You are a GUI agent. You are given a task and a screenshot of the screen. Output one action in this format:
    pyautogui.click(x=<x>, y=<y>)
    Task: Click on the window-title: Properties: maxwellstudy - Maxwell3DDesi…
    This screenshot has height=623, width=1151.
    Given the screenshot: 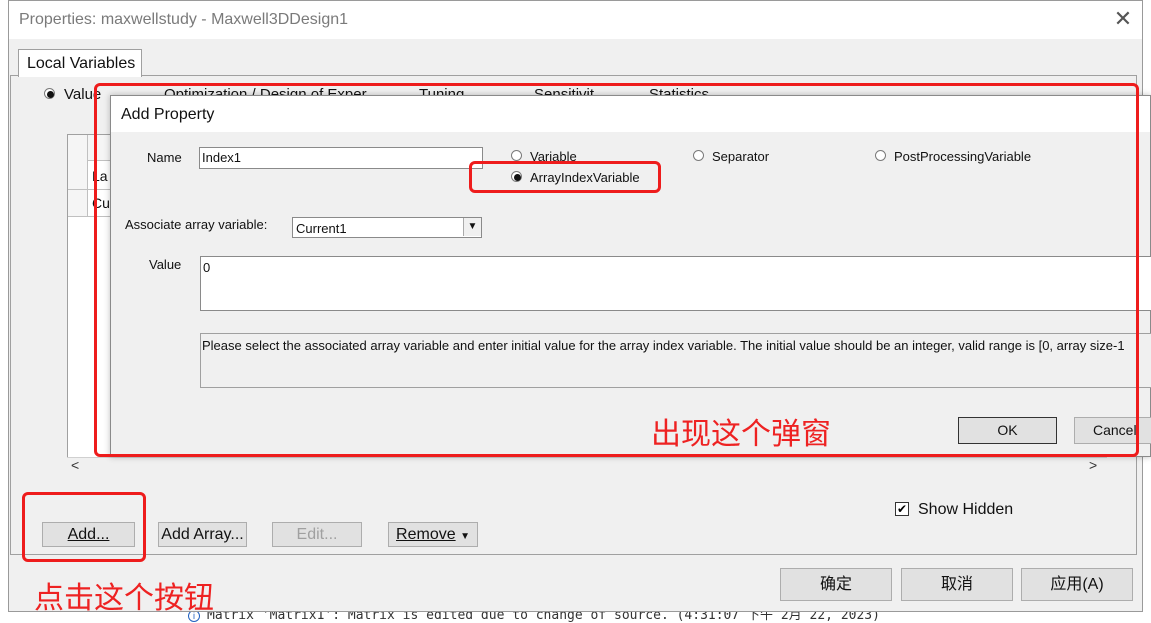 What is the action you would take?
    pyautogui.click(x=184, y=19)
    